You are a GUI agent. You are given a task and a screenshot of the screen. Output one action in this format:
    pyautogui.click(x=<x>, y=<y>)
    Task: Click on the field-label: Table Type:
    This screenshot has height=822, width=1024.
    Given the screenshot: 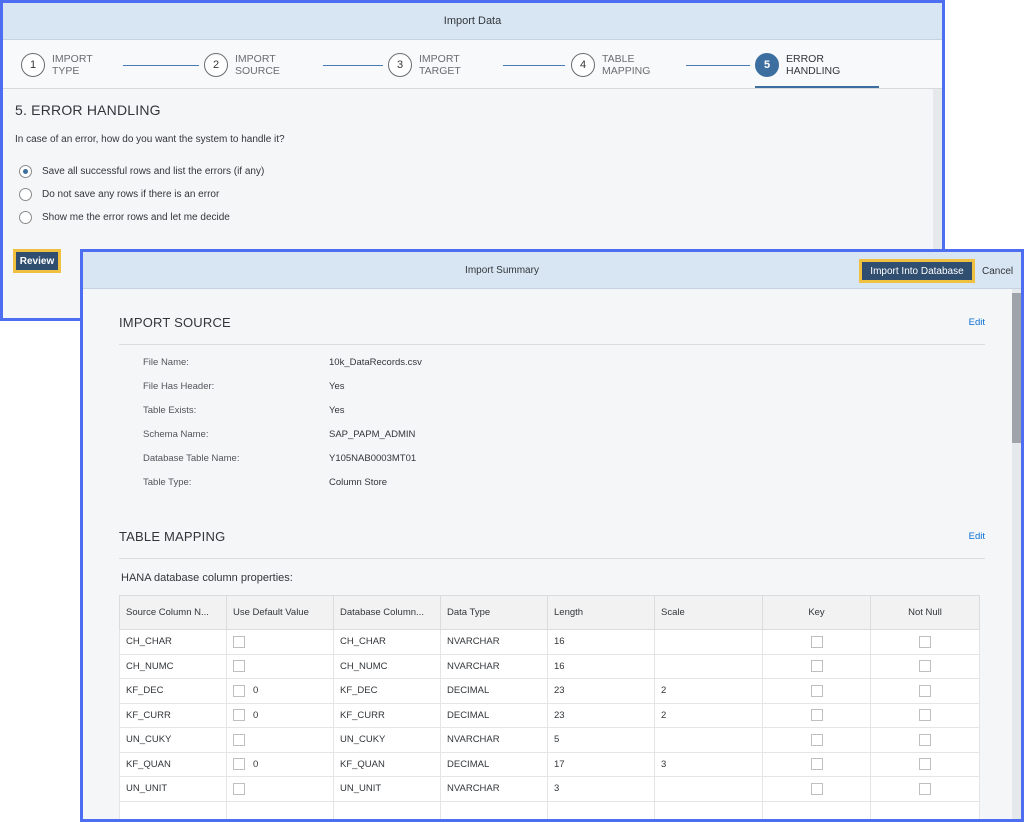 What is the action you would take?
    pyautogui.click(x=167, y=482)
    